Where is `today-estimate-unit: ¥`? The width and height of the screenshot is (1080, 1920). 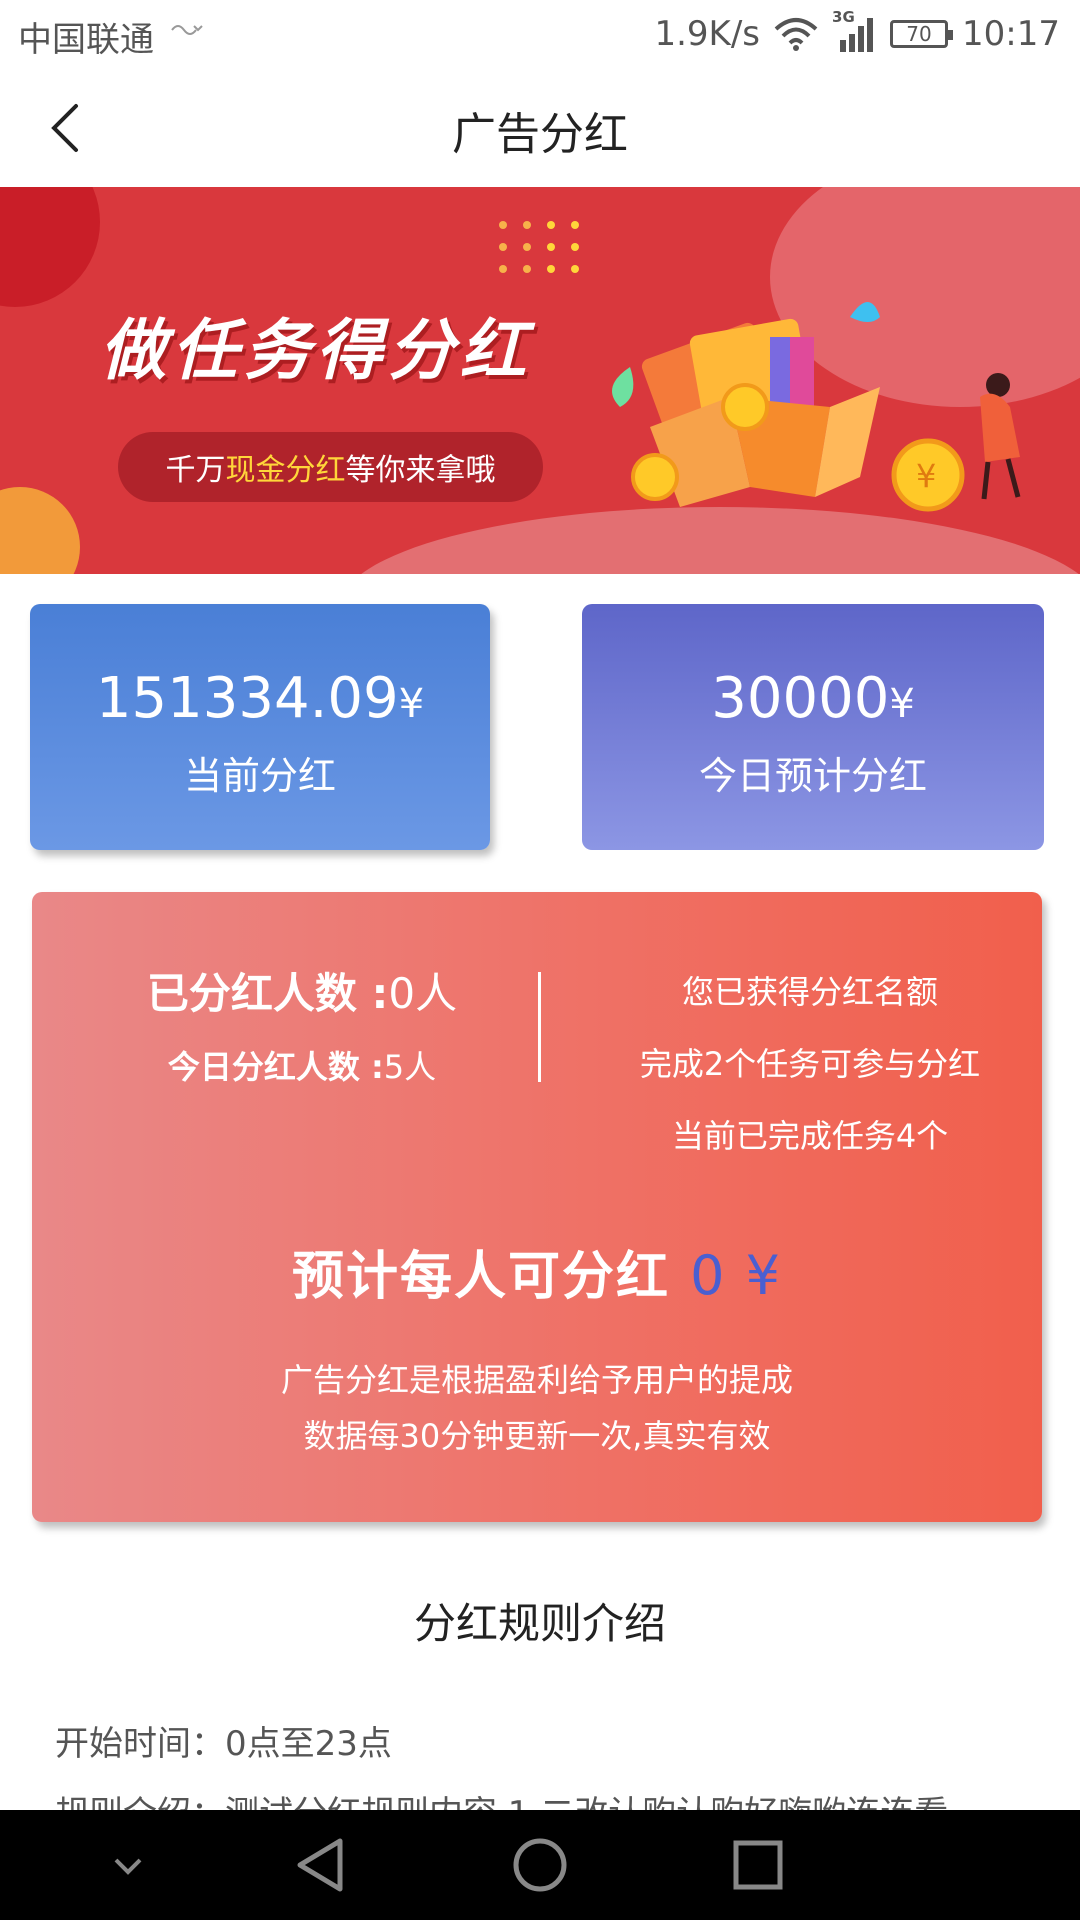 today-estimate-unit: ¥ is located at coordinates (902, 704).